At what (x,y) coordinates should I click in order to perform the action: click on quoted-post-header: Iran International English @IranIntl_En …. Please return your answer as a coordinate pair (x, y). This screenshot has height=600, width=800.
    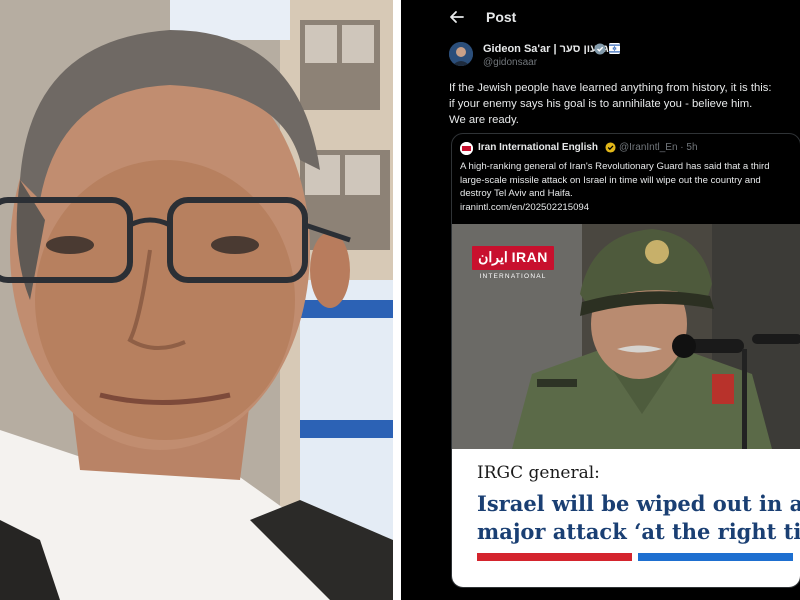
    Looking at the image, I should click on (630, 149).